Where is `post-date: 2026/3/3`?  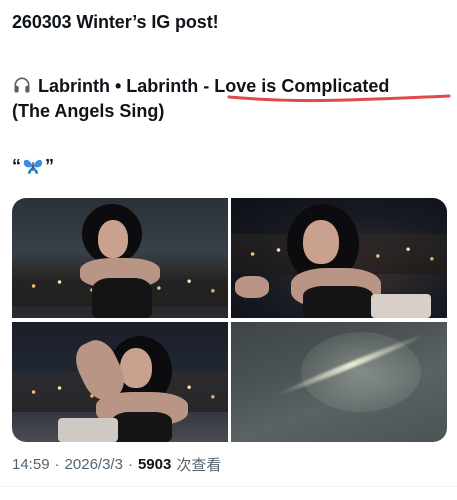 post-date: 2026/3/3 is located at coordinates (93, 464).